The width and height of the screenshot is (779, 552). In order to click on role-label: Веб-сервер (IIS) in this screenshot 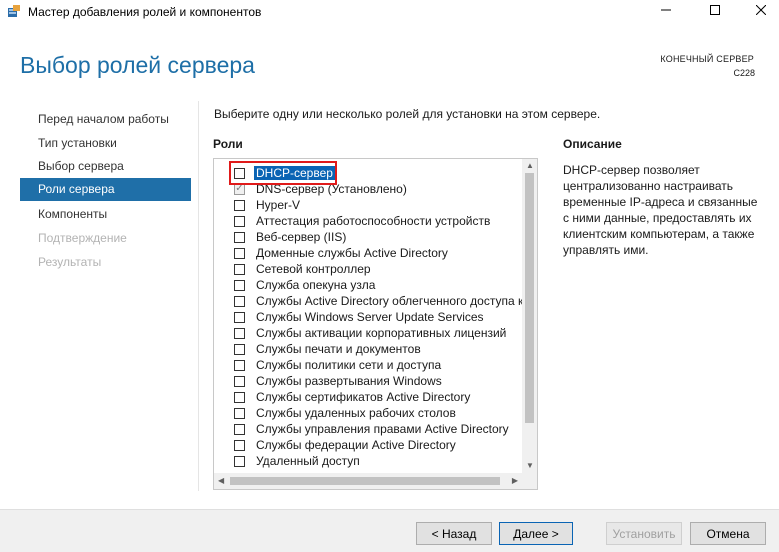, I will do `click(301, 237)`.